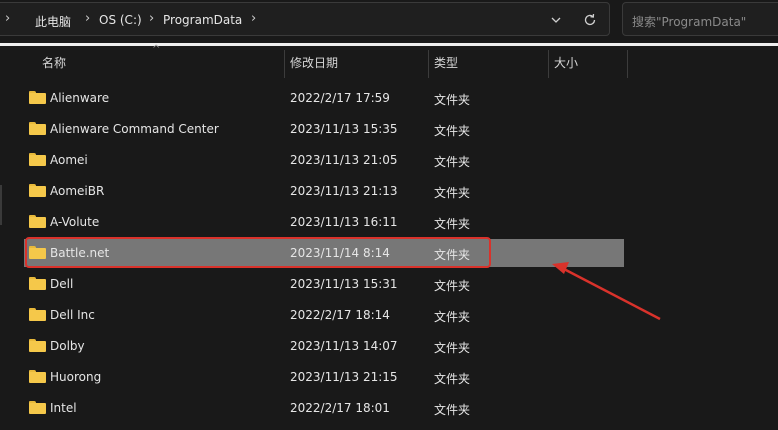 This screenshot has height=430, width=778. Describe the element at coordinates (611, 293) in the screenshot. I see `arrow-line` at that location.